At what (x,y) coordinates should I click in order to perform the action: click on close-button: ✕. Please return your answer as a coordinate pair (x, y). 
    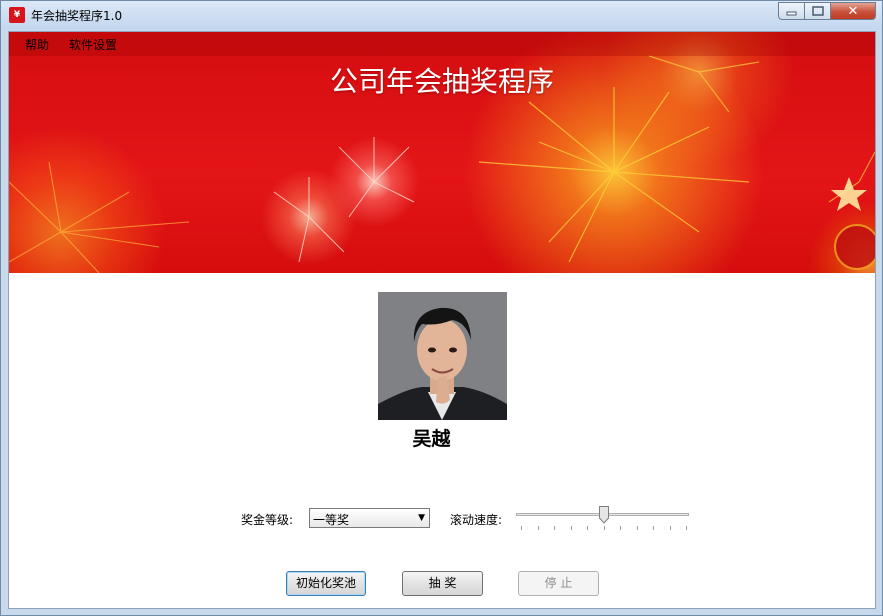
    Looking at the image, I should click on (853, 11).